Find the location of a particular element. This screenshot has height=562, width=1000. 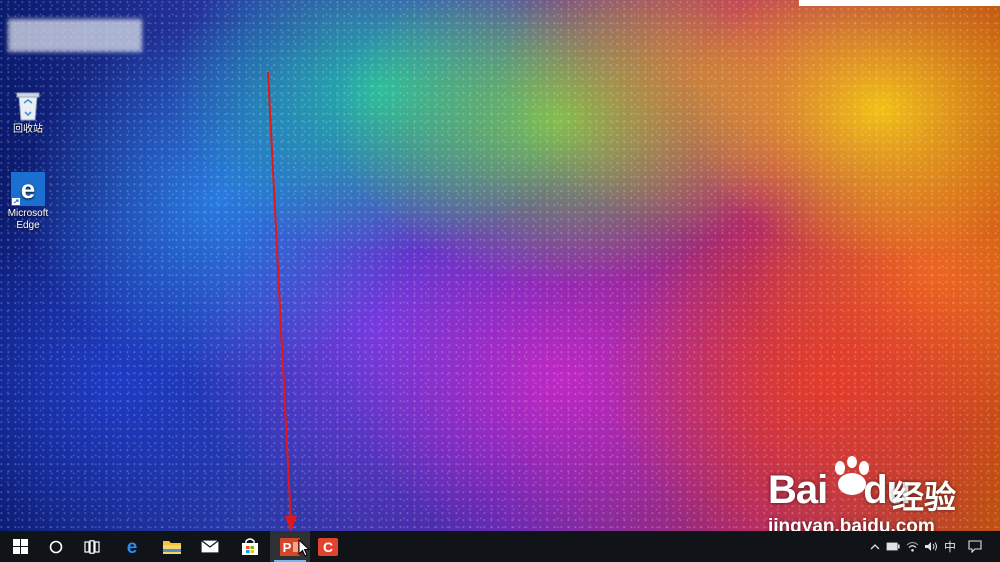

svg-text: e is located at coordinates (132, 547).